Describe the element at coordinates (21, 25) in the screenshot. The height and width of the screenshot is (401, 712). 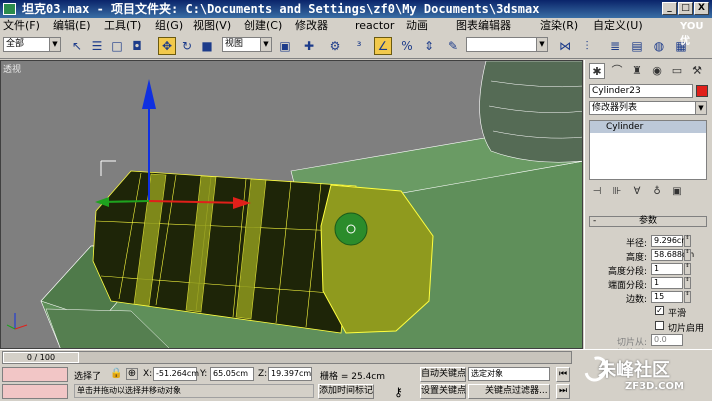
I see `menu-file: 文件(F)` at that location.